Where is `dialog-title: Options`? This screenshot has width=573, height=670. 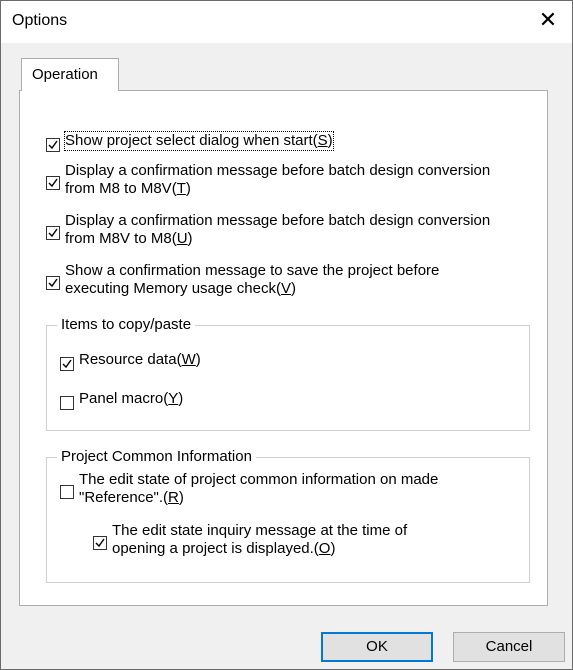 dialog-title: Options is located at coordinates (40, 20).